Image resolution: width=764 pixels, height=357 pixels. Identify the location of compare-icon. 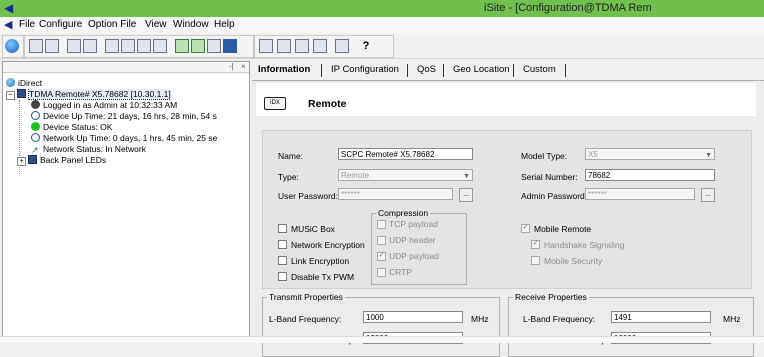
(144, 46).